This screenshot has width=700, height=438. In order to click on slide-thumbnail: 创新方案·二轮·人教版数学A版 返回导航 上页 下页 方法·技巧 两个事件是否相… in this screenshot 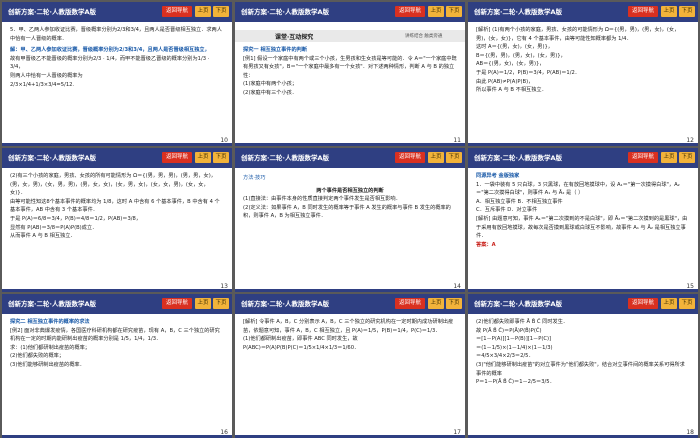, I will do `click(350, 220)`.